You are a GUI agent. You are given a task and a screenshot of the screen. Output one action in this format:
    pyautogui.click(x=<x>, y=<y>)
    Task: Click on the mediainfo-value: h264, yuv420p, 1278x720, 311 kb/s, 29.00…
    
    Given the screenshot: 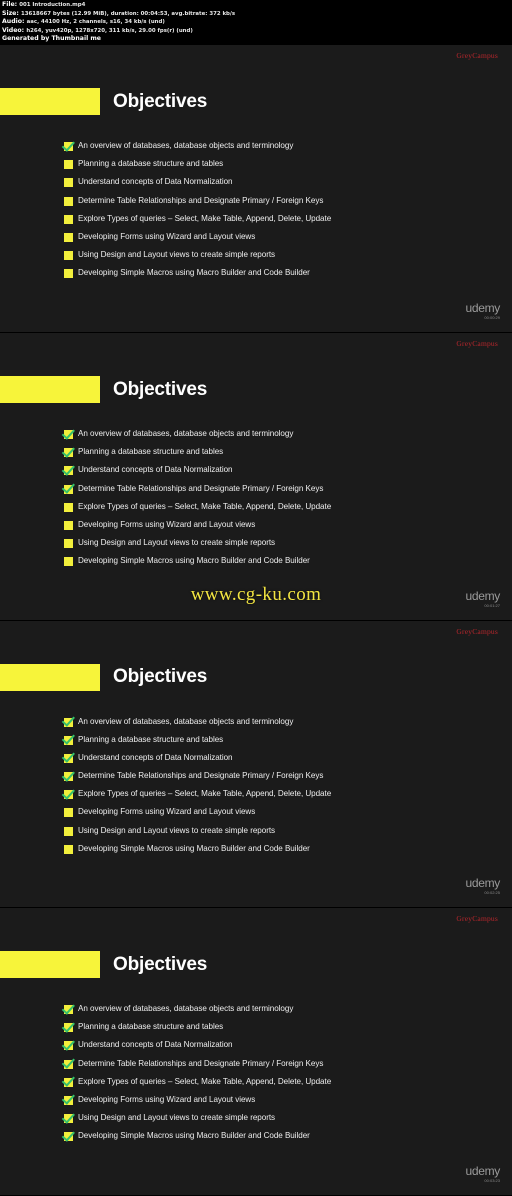 What is the action you would take?
    pyautogui.click(x=109, y=30)
    